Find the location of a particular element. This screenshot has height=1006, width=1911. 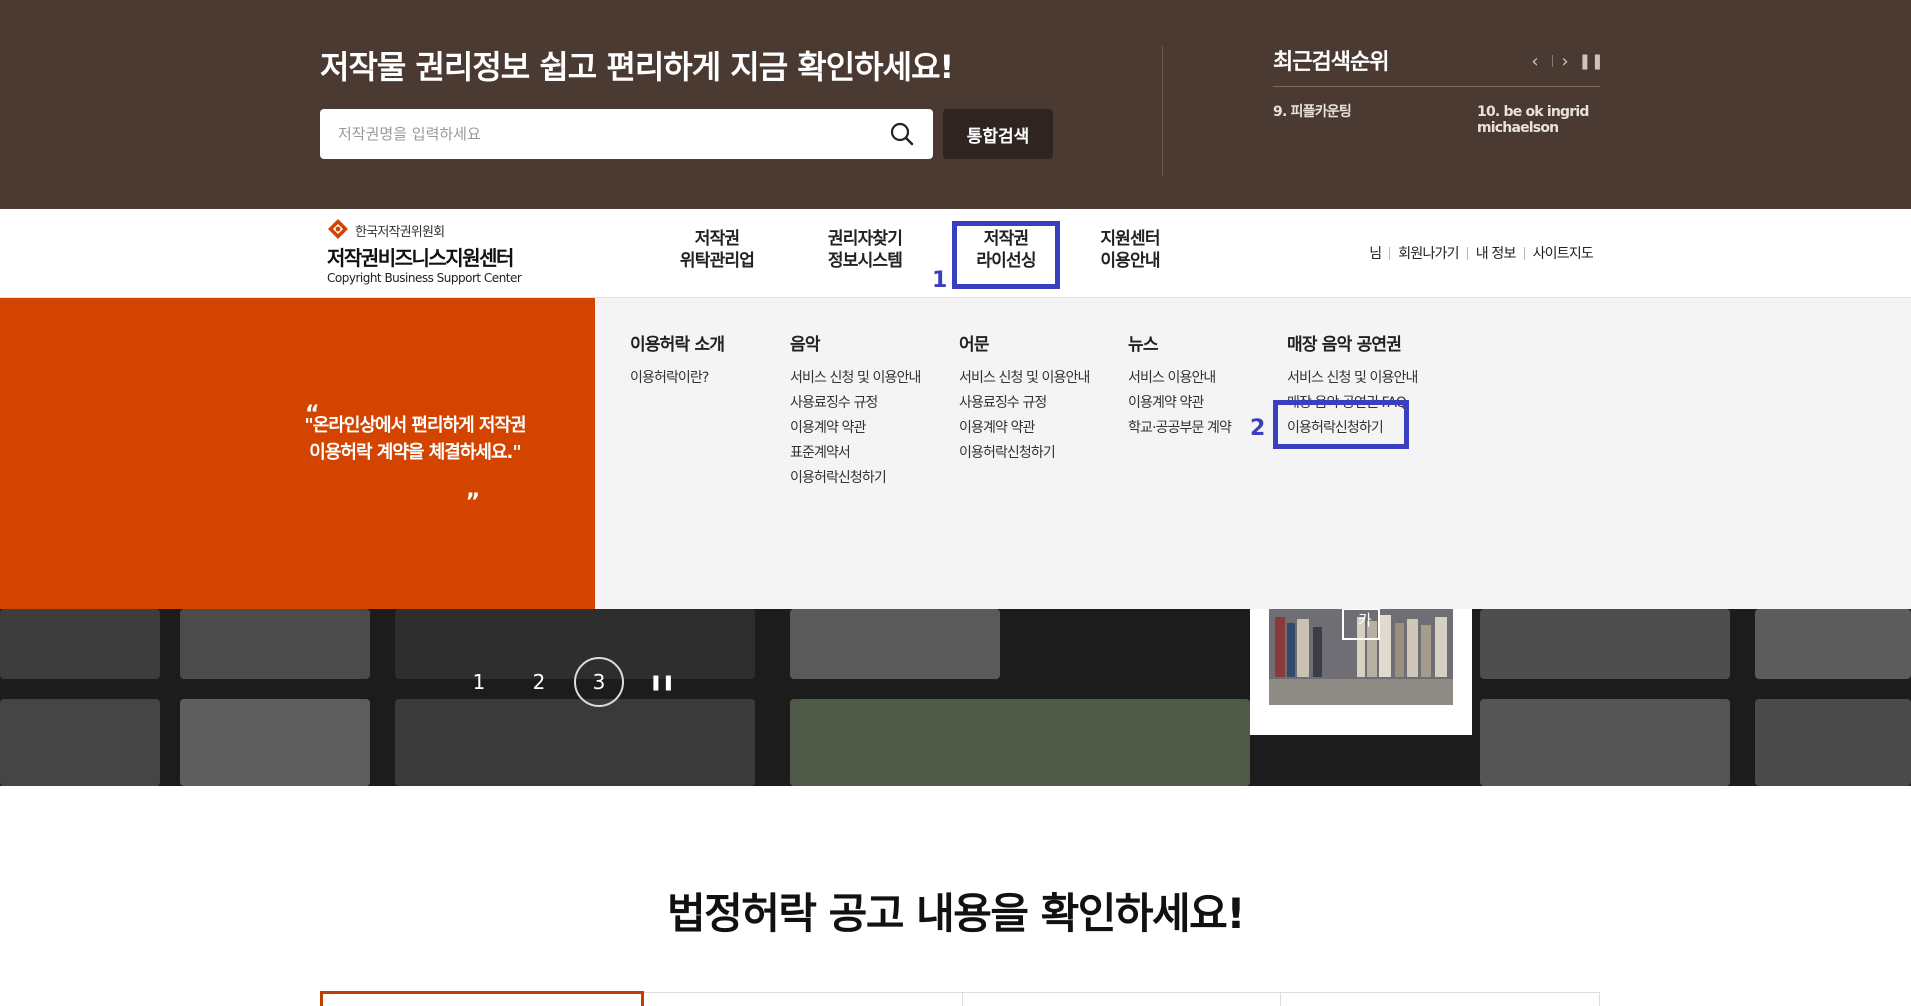

integrated-search-button: 통합검색 is located at coordinates (998, 134).